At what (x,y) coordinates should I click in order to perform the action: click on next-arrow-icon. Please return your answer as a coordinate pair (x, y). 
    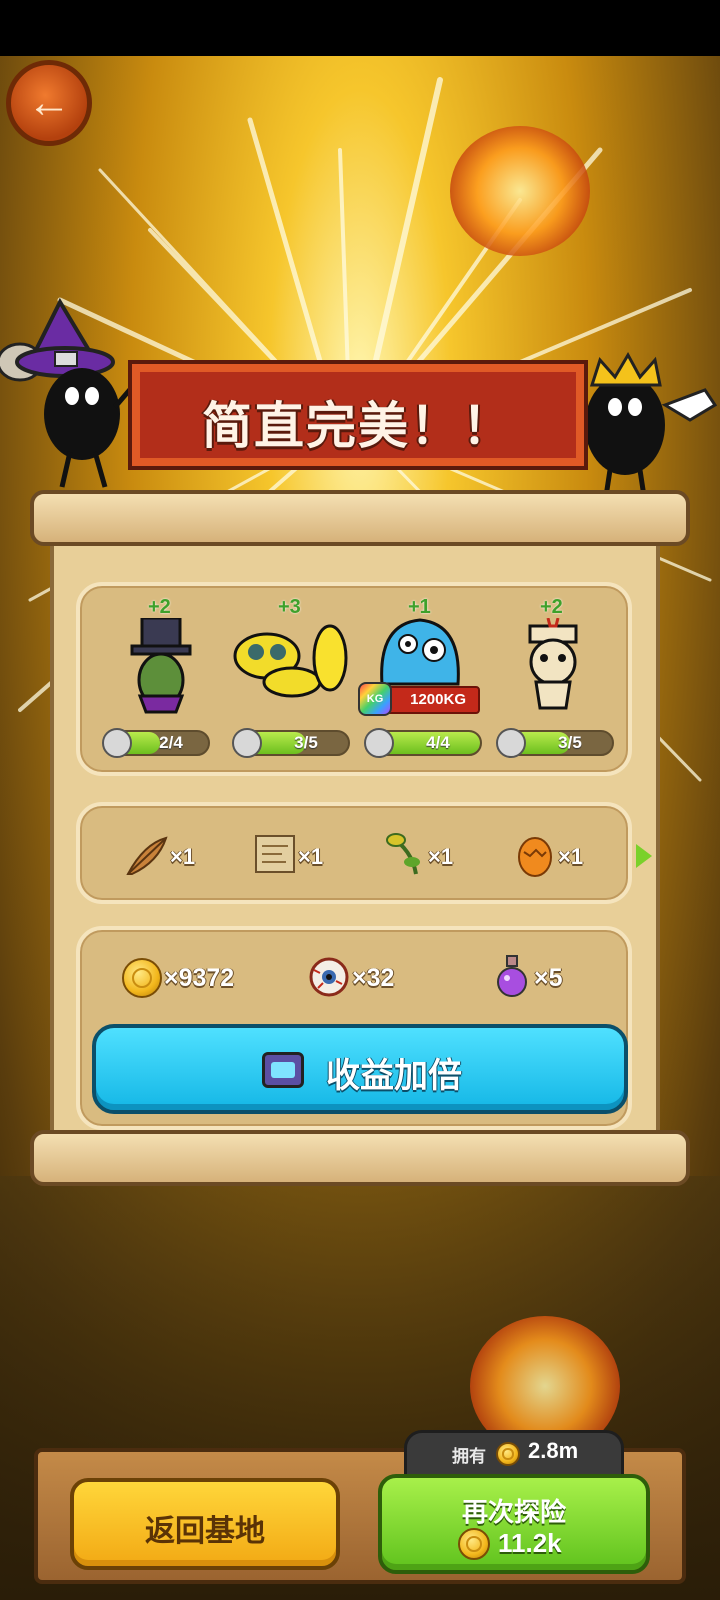
    Looking at the image, I should click on (644, 856).